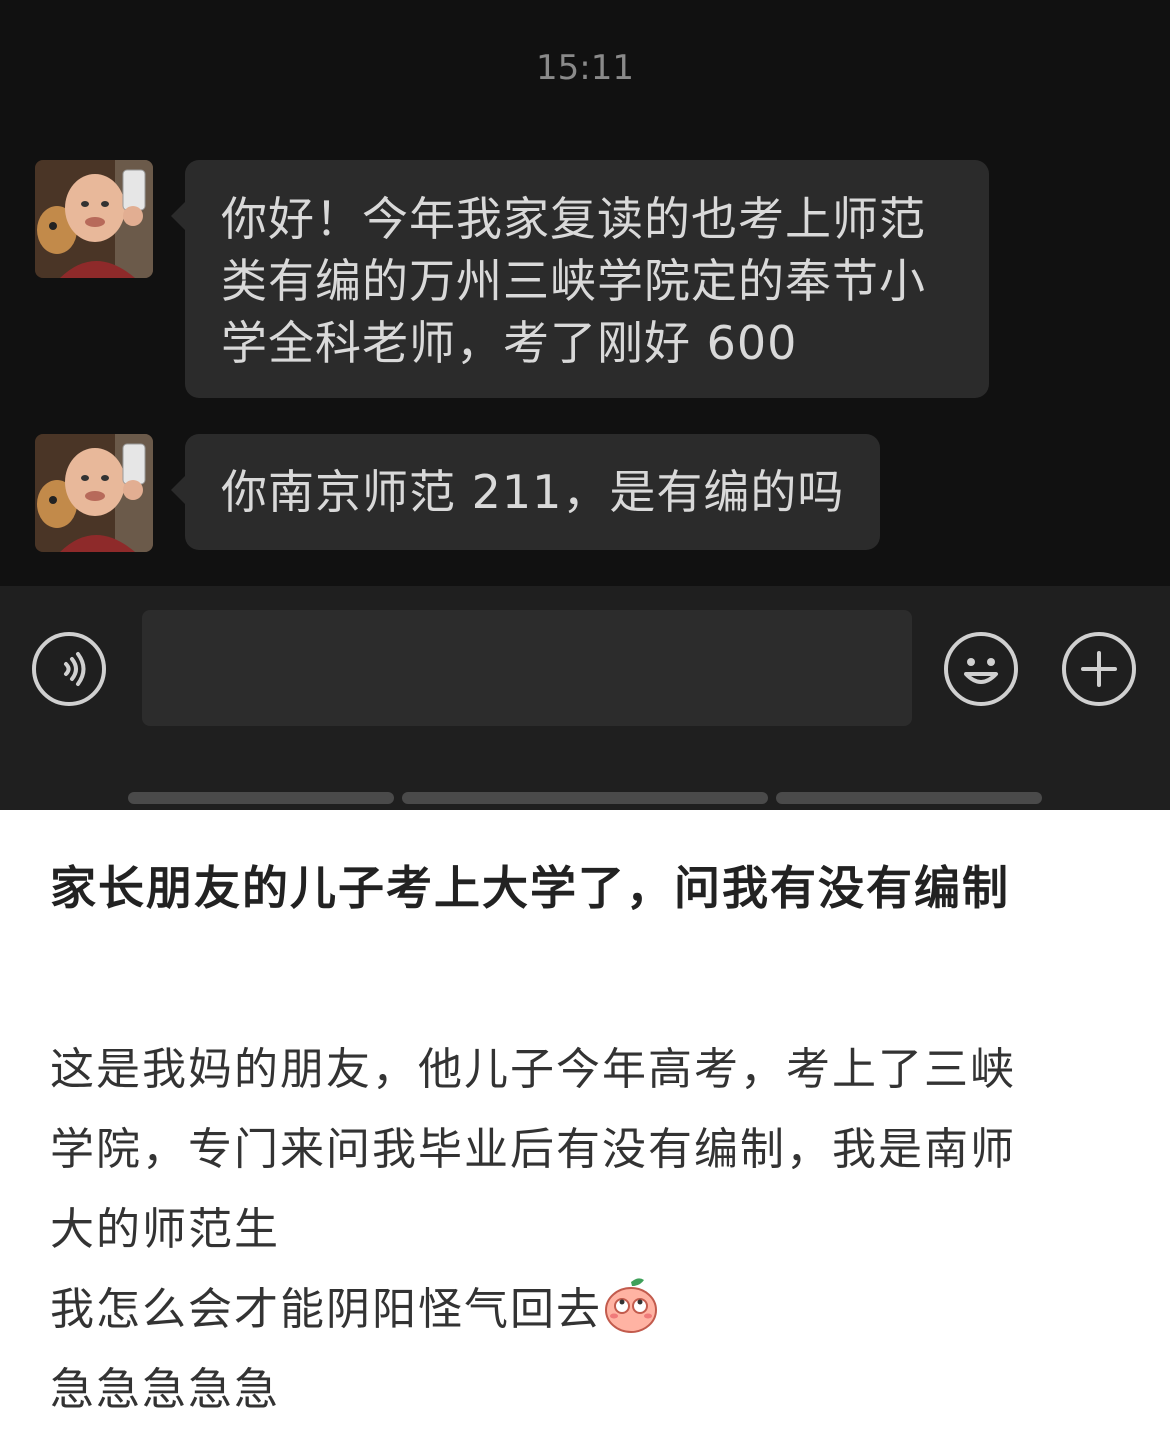 Image resolution: width=1170 pixels, height=1430 pixels. I want to click on message-text-line: 你好！今年我家复读的也考上师范, so click(573, 219).